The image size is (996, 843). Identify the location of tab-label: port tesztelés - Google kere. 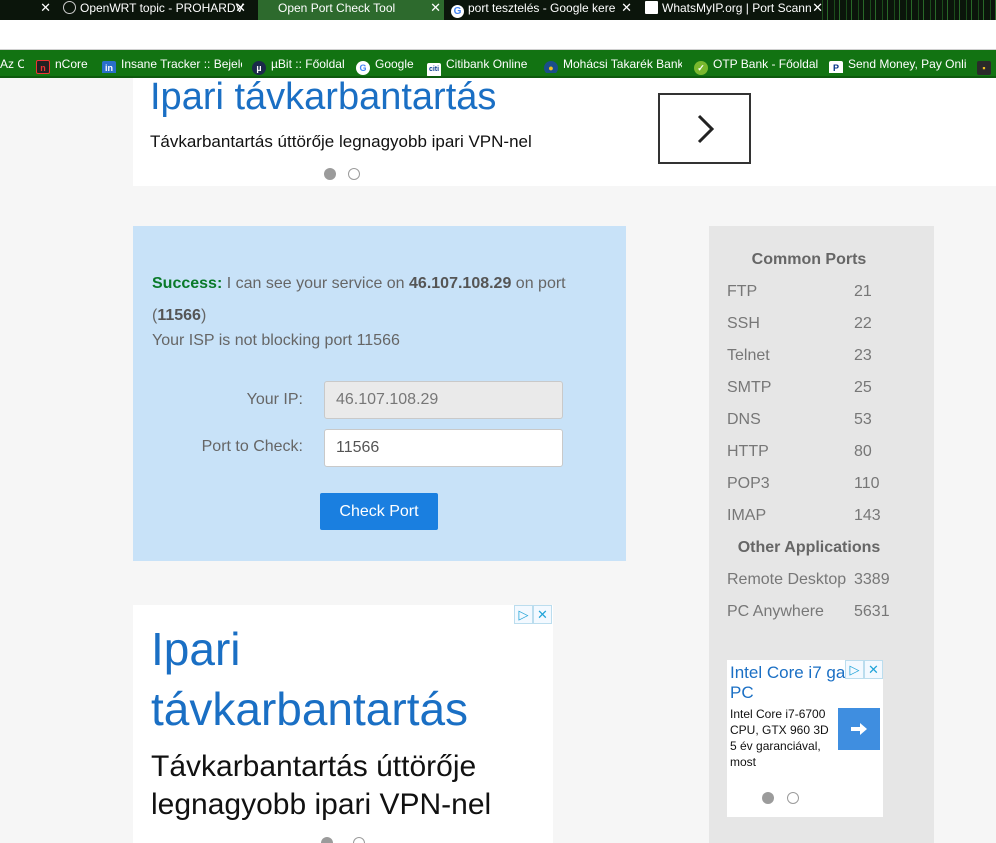
(542, 8).